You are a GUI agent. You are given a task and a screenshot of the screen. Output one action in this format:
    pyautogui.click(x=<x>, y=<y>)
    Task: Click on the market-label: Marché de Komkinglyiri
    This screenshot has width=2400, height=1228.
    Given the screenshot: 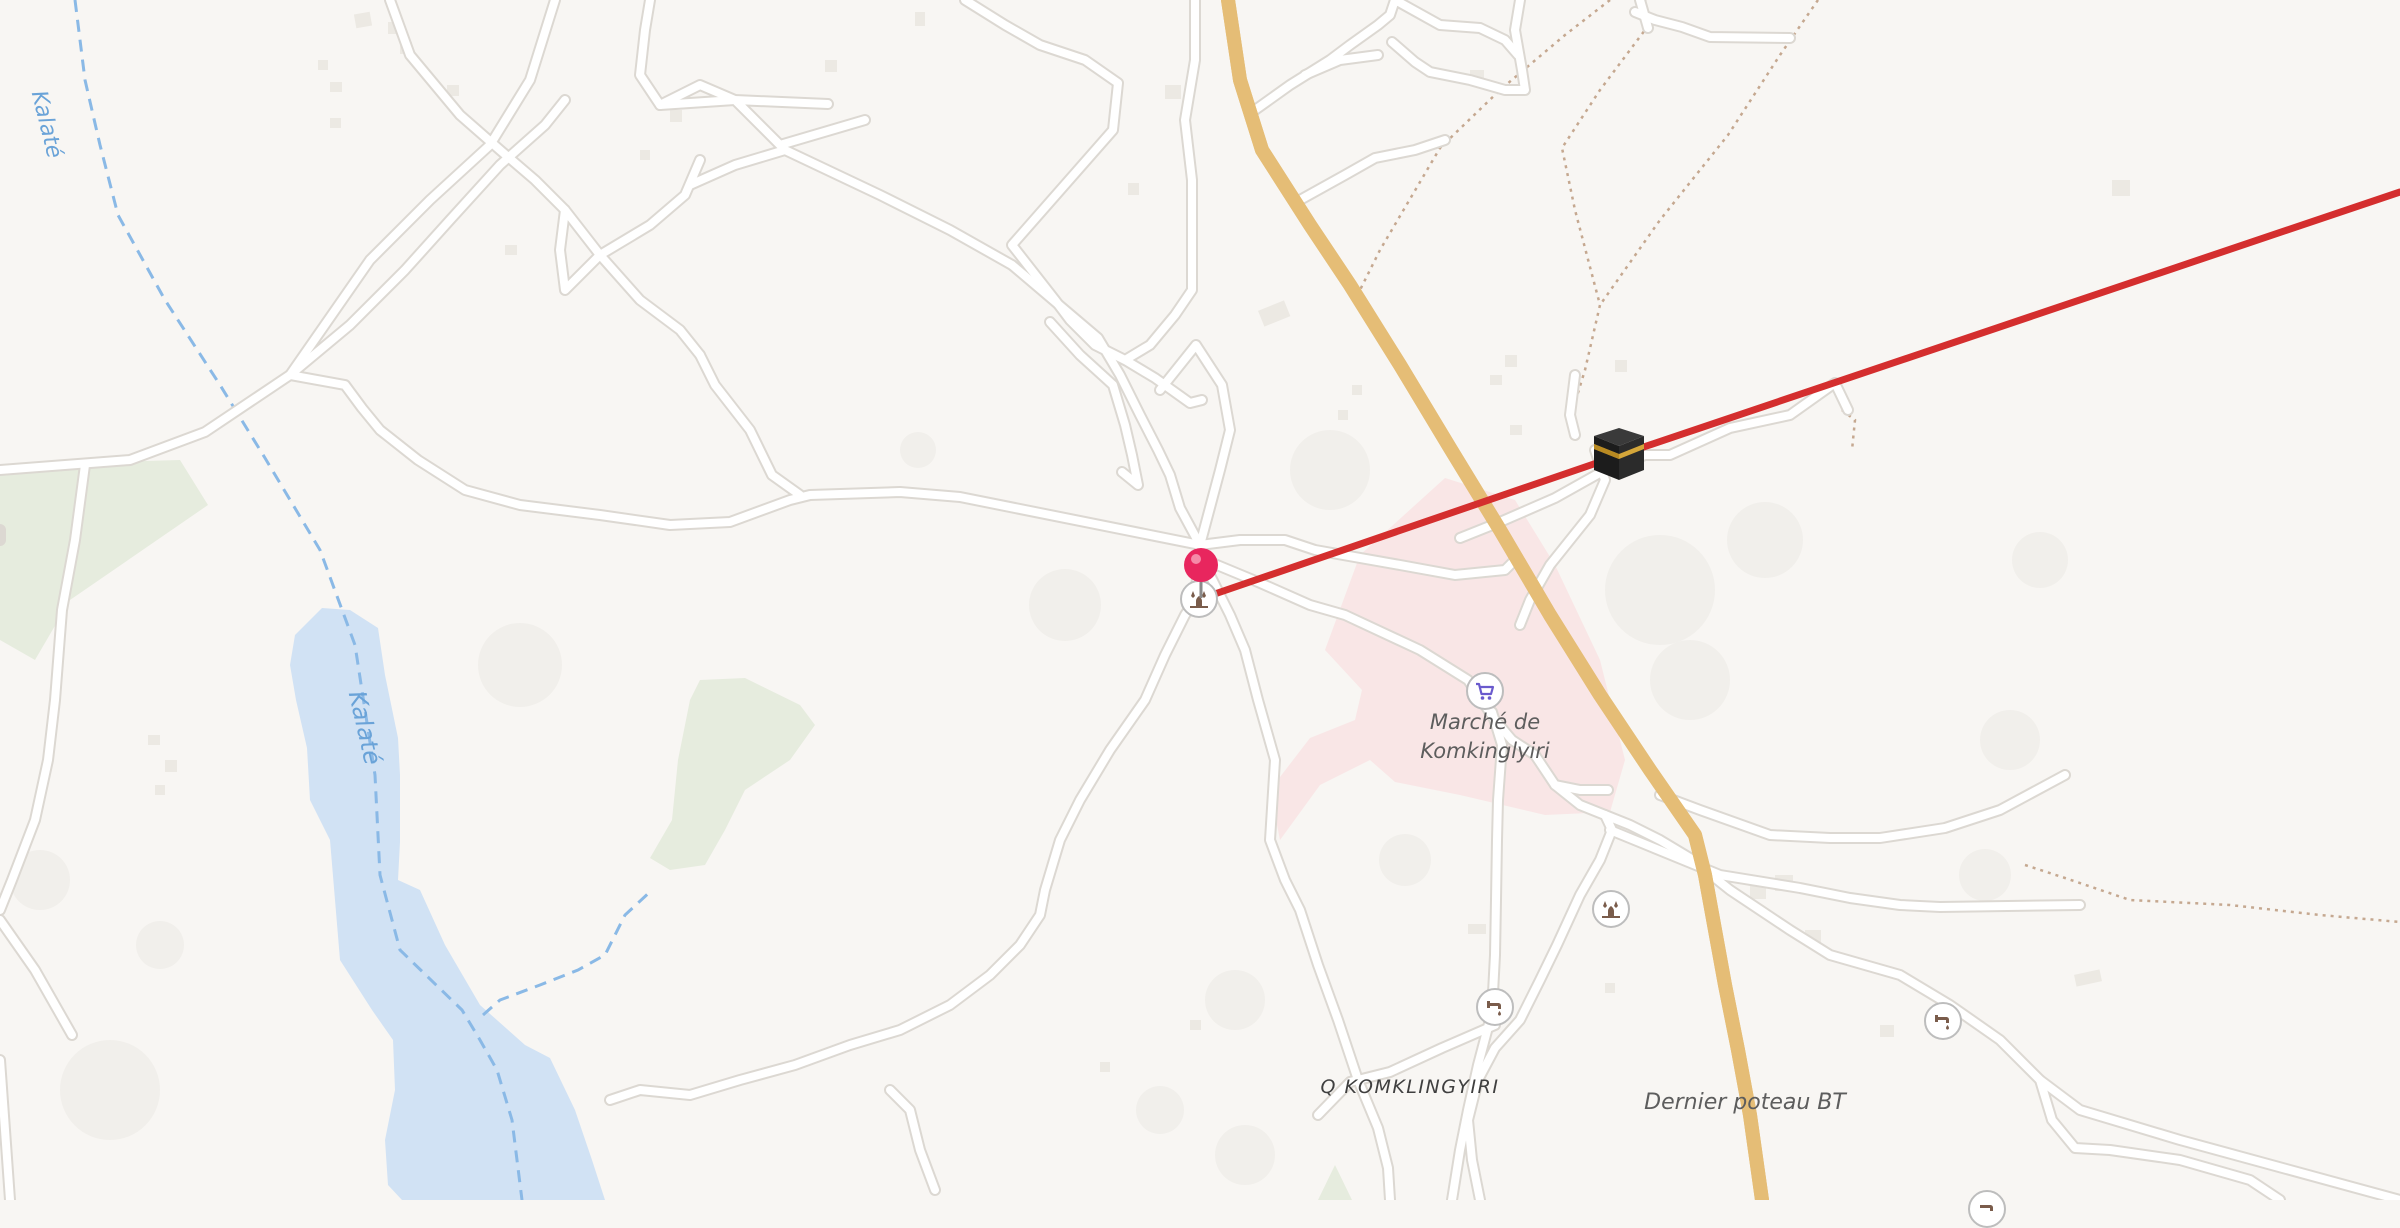 What is the action you would take?
    pyautogui.click(x=1485, y=737)
    